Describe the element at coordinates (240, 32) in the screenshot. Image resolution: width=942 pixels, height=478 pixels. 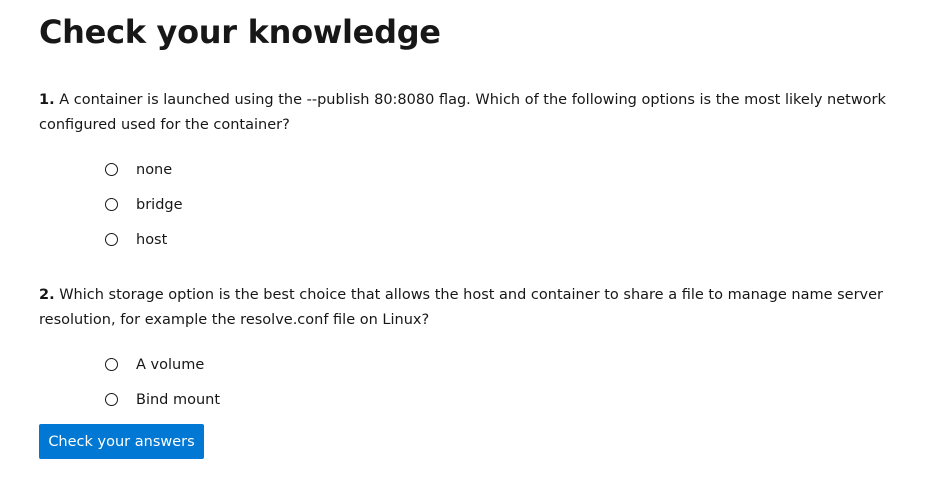
I see `page-title: Check your knowledge` at that location.